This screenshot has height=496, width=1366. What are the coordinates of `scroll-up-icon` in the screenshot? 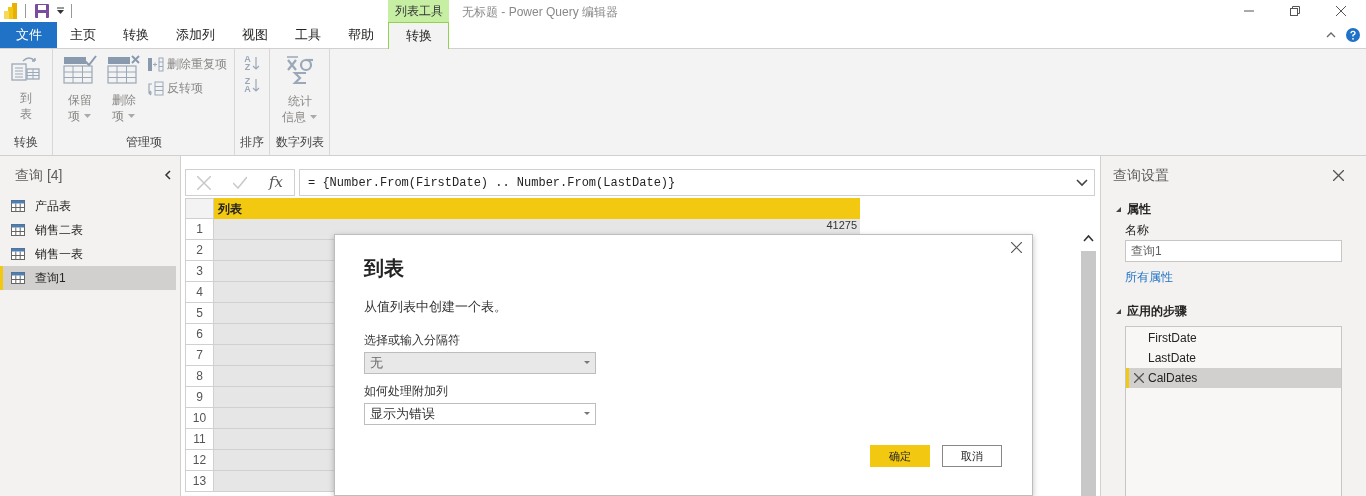 It's located at (1088, 238).